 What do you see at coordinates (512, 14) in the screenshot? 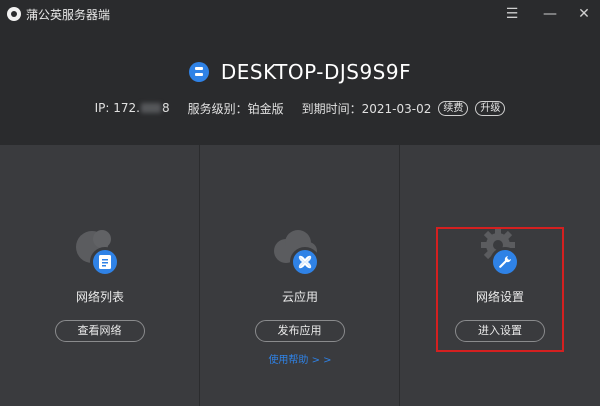
I see `menu-button: ☰` at bounding box center [512, 14].